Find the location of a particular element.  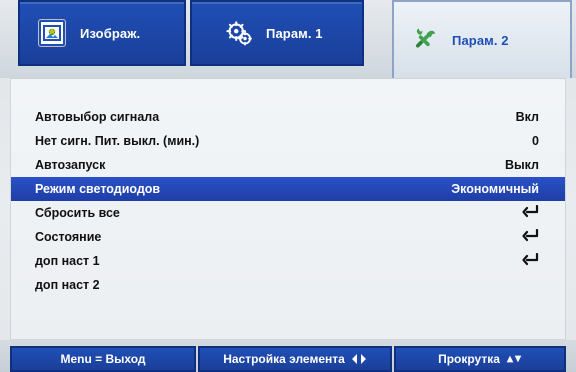

tab-settings-2: Парам. 2 is located at coordinates (482, 39).